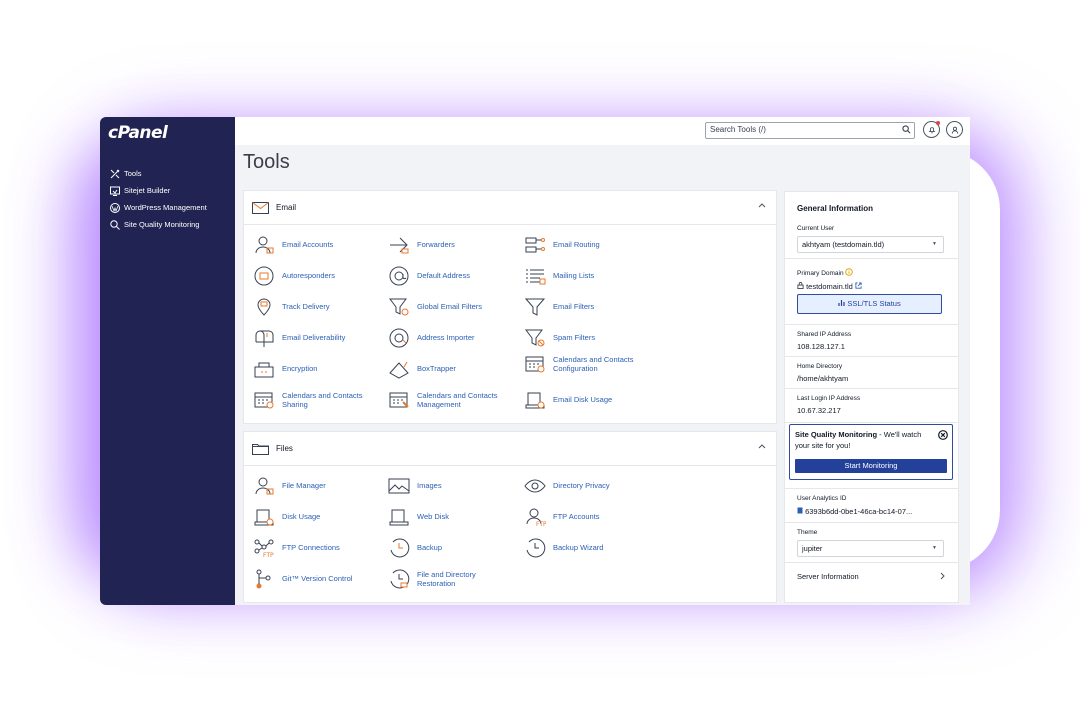  I want to click on start-monitoring-button: Start Monitoring, so click(871, 466).